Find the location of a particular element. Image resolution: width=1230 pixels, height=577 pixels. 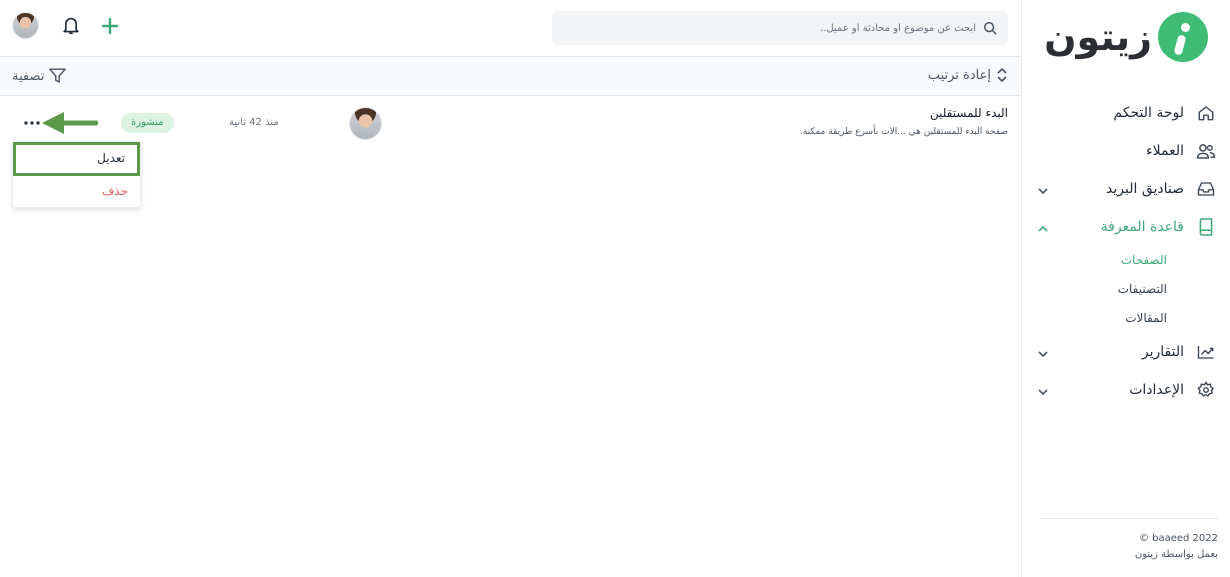

search-input is located at coordinates (776, 28).